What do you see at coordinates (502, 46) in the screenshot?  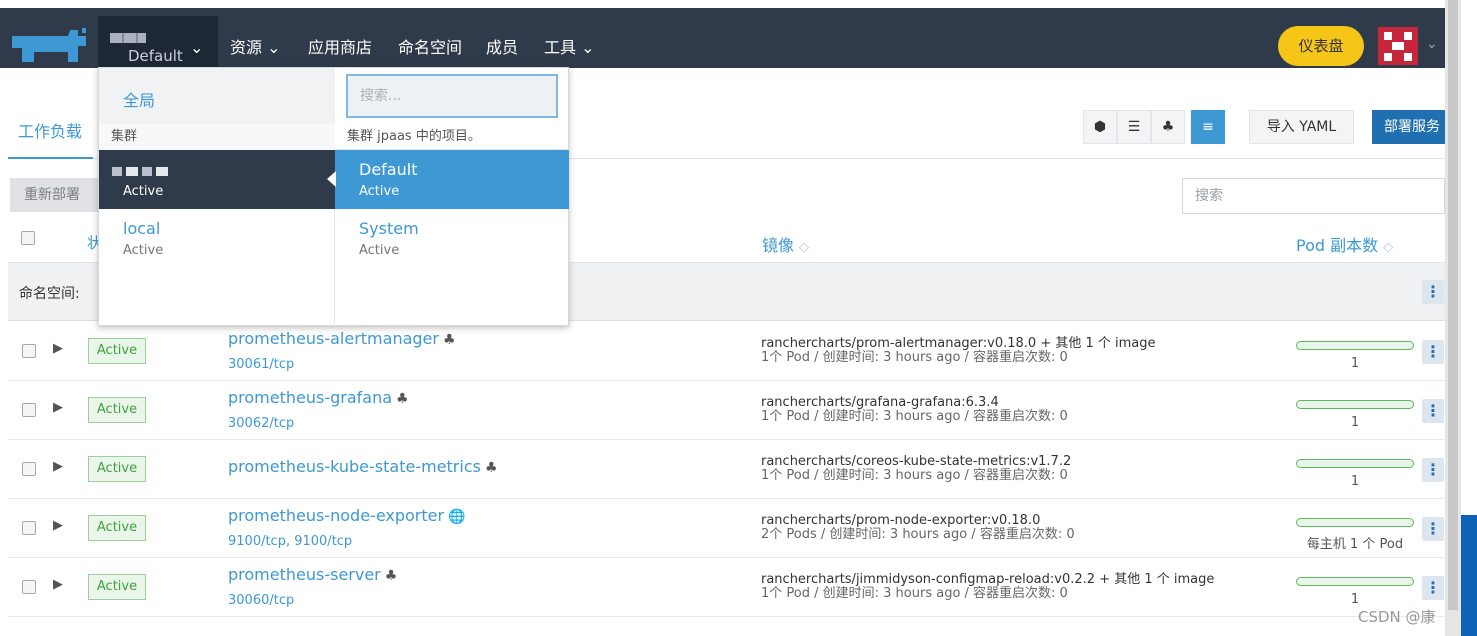 I see `nav-members: 成员` at bounding box center [502, 46].